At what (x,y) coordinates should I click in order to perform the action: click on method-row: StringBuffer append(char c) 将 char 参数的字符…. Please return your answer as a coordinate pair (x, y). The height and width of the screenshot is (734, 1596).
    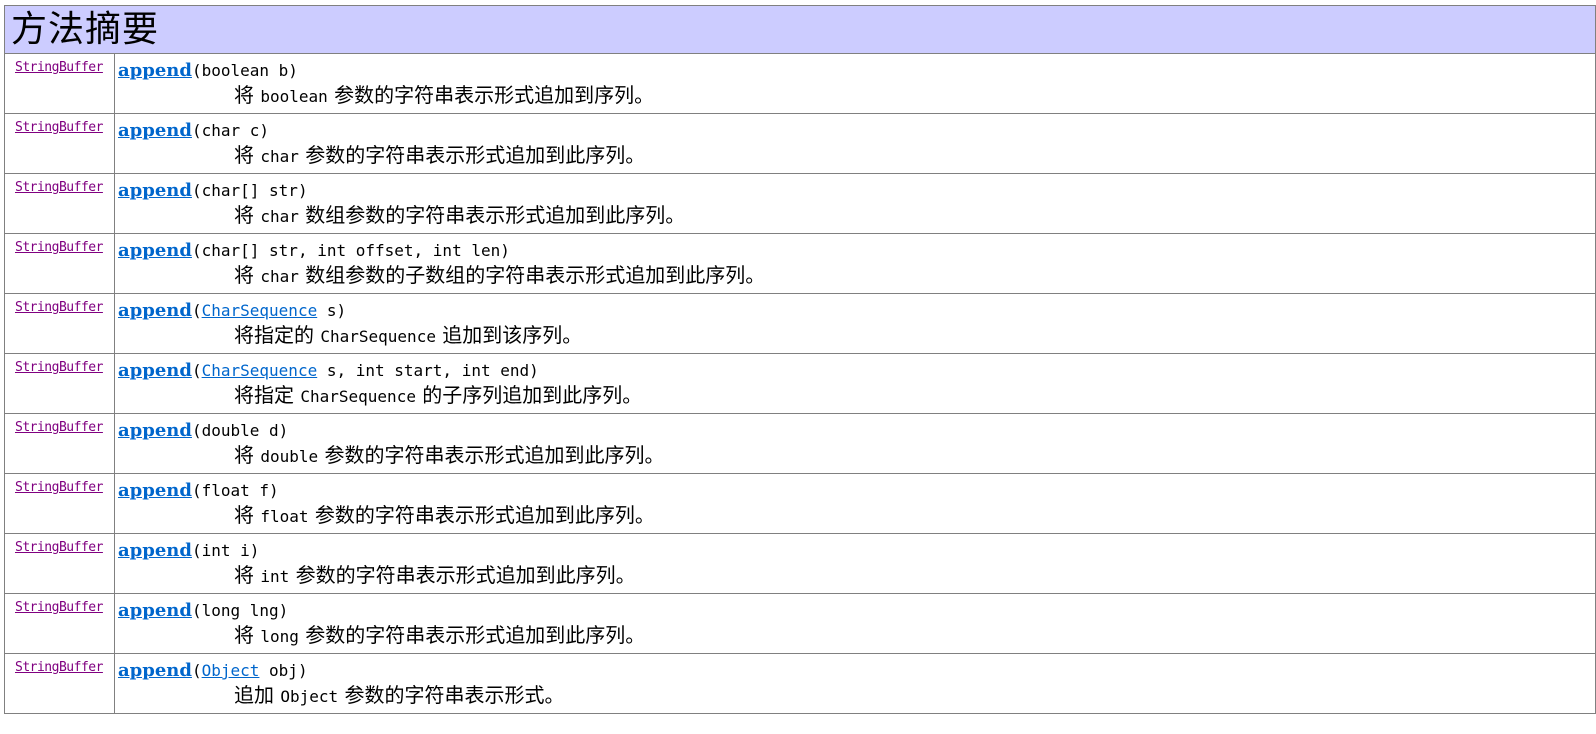
    Looking at the image, I should click on (800, 143).